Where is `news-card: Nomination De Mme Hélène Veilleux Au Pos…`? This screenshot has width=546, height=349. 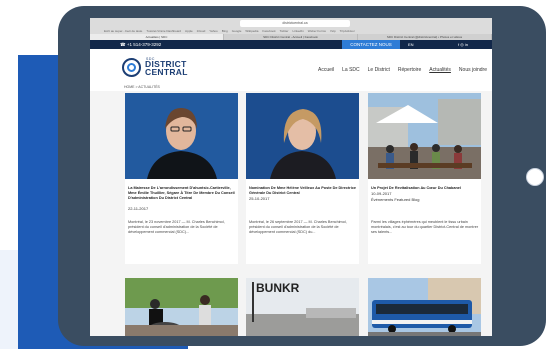 news-card: Nomination De Mme Hélène Veilleux Au Pos… is located at coordinates (302, 178).